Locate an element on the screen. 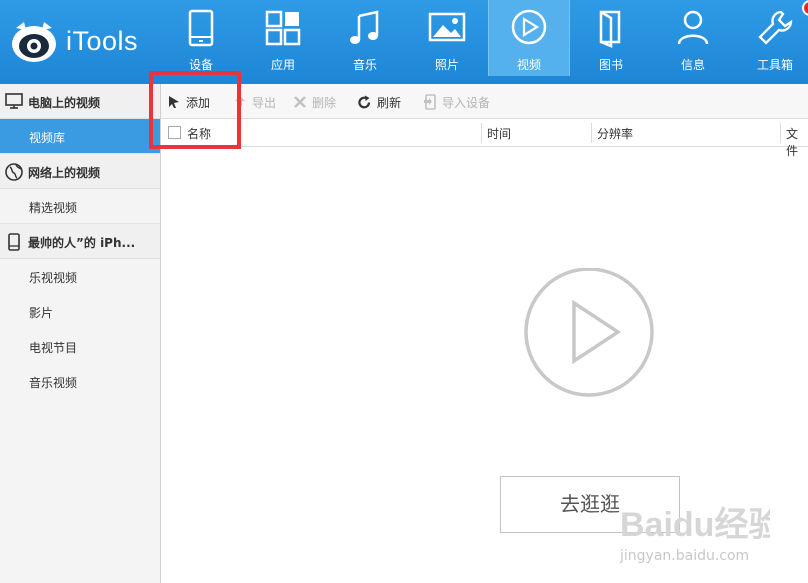 The image size is (808, 583). import-device-icon is located at coordinates (430, 102).